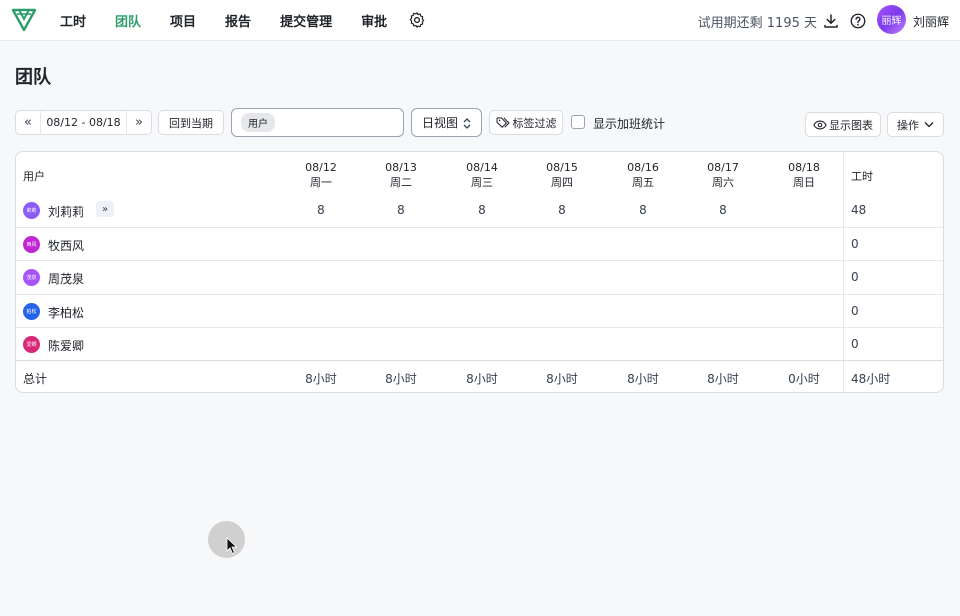 The height and width of the screenshot is (616, 960). I want to click on day-weekday: 周五, so click(643, 182).